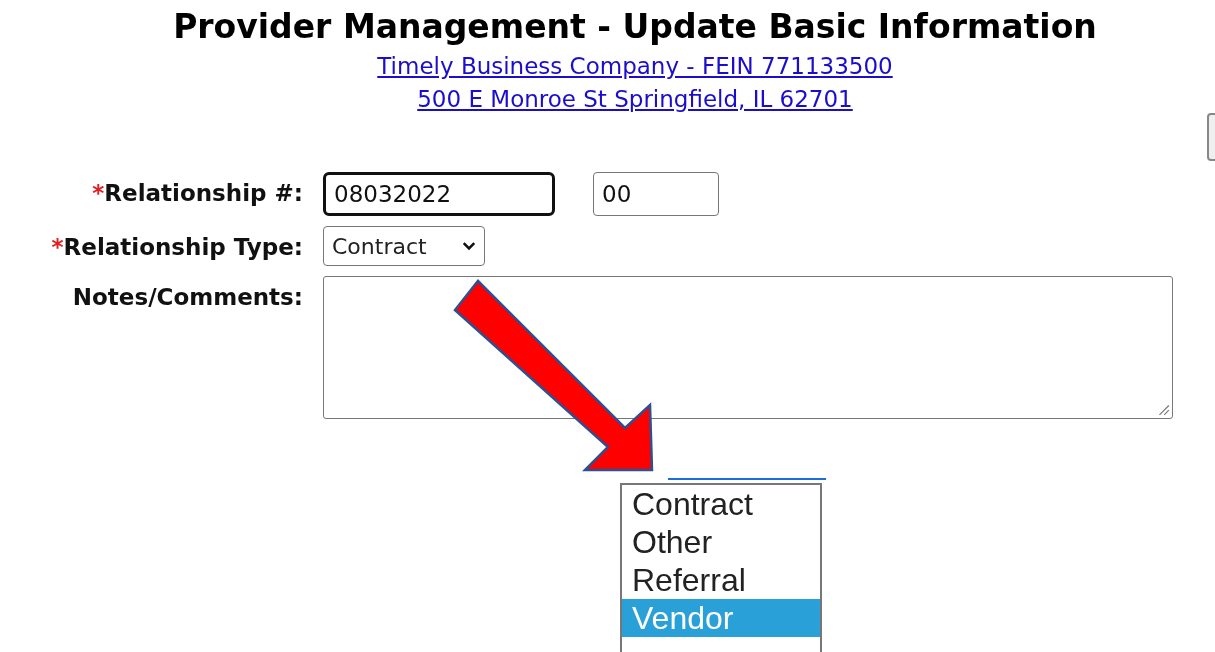 This screenshot has width=1215, height=652. I want to click on dropdown-option: Referral, so click(721, 580).